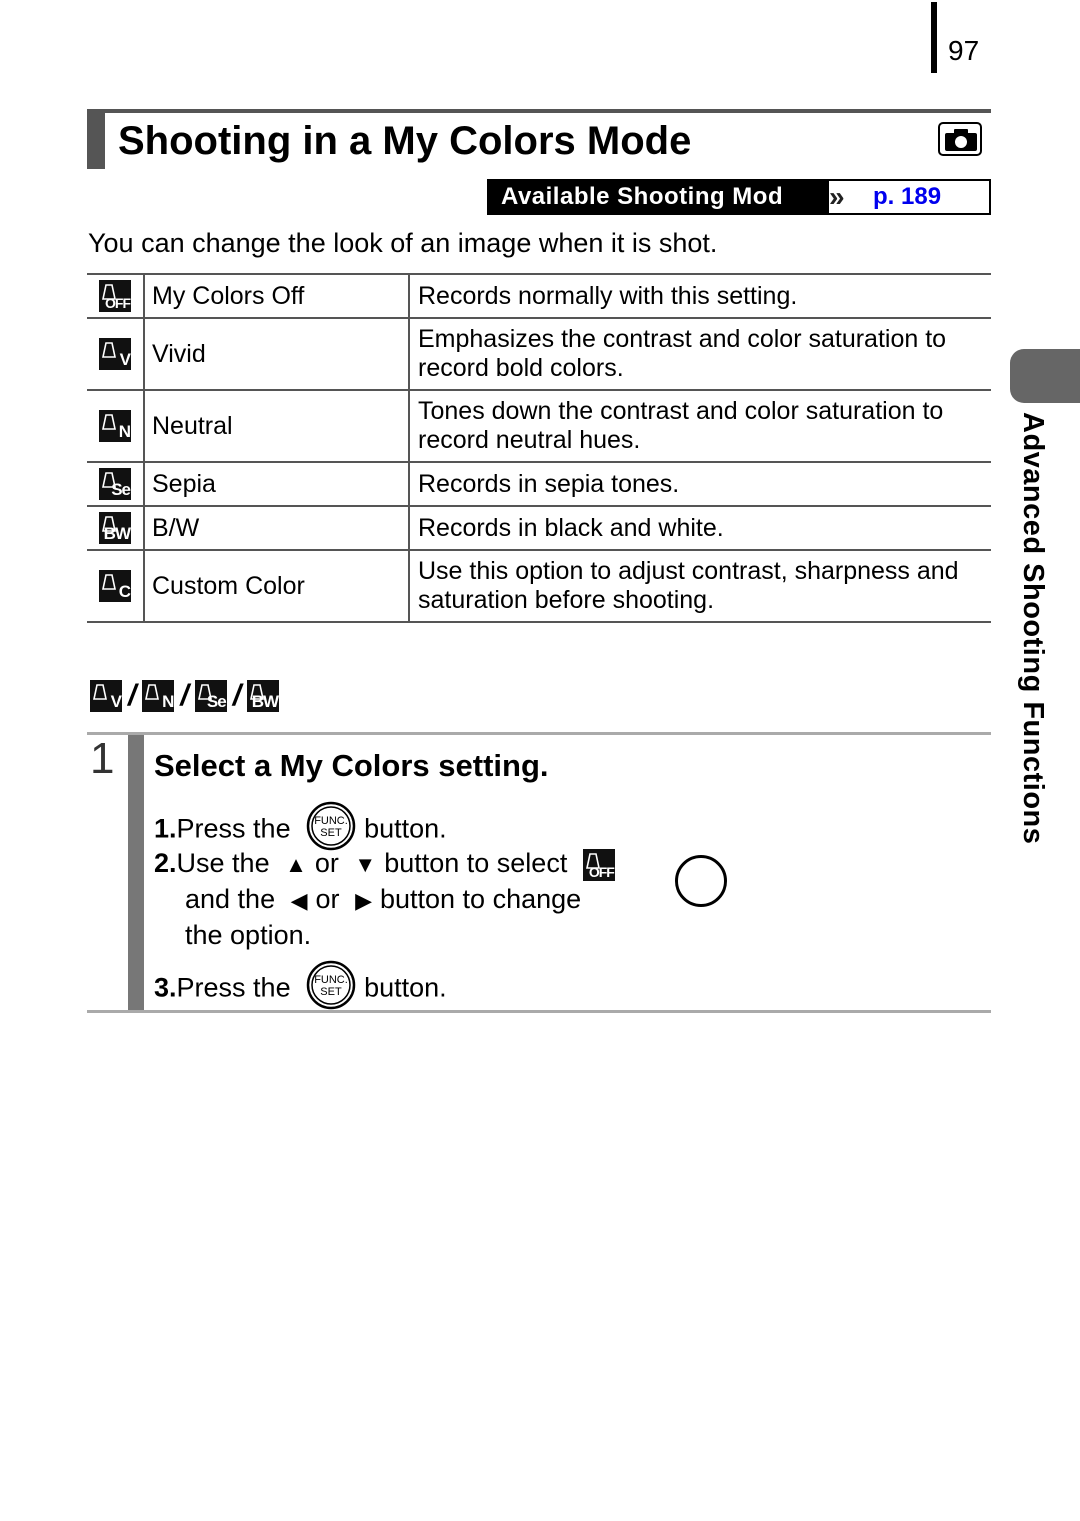  What do you see at coordinates (700, 484) in the screenshot?
I see `mode-description: Records in sepia tones.` at bounding box center [700, 484].